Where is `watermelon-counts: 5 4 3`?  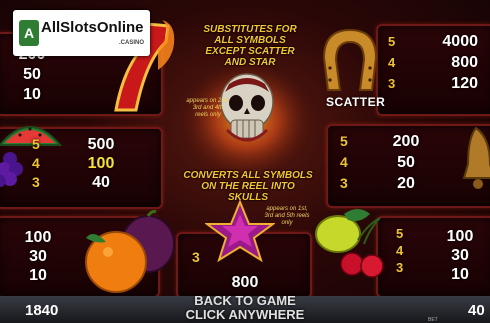
watermelon-counts: 5 4 3 is located at coordinates (36, 163).